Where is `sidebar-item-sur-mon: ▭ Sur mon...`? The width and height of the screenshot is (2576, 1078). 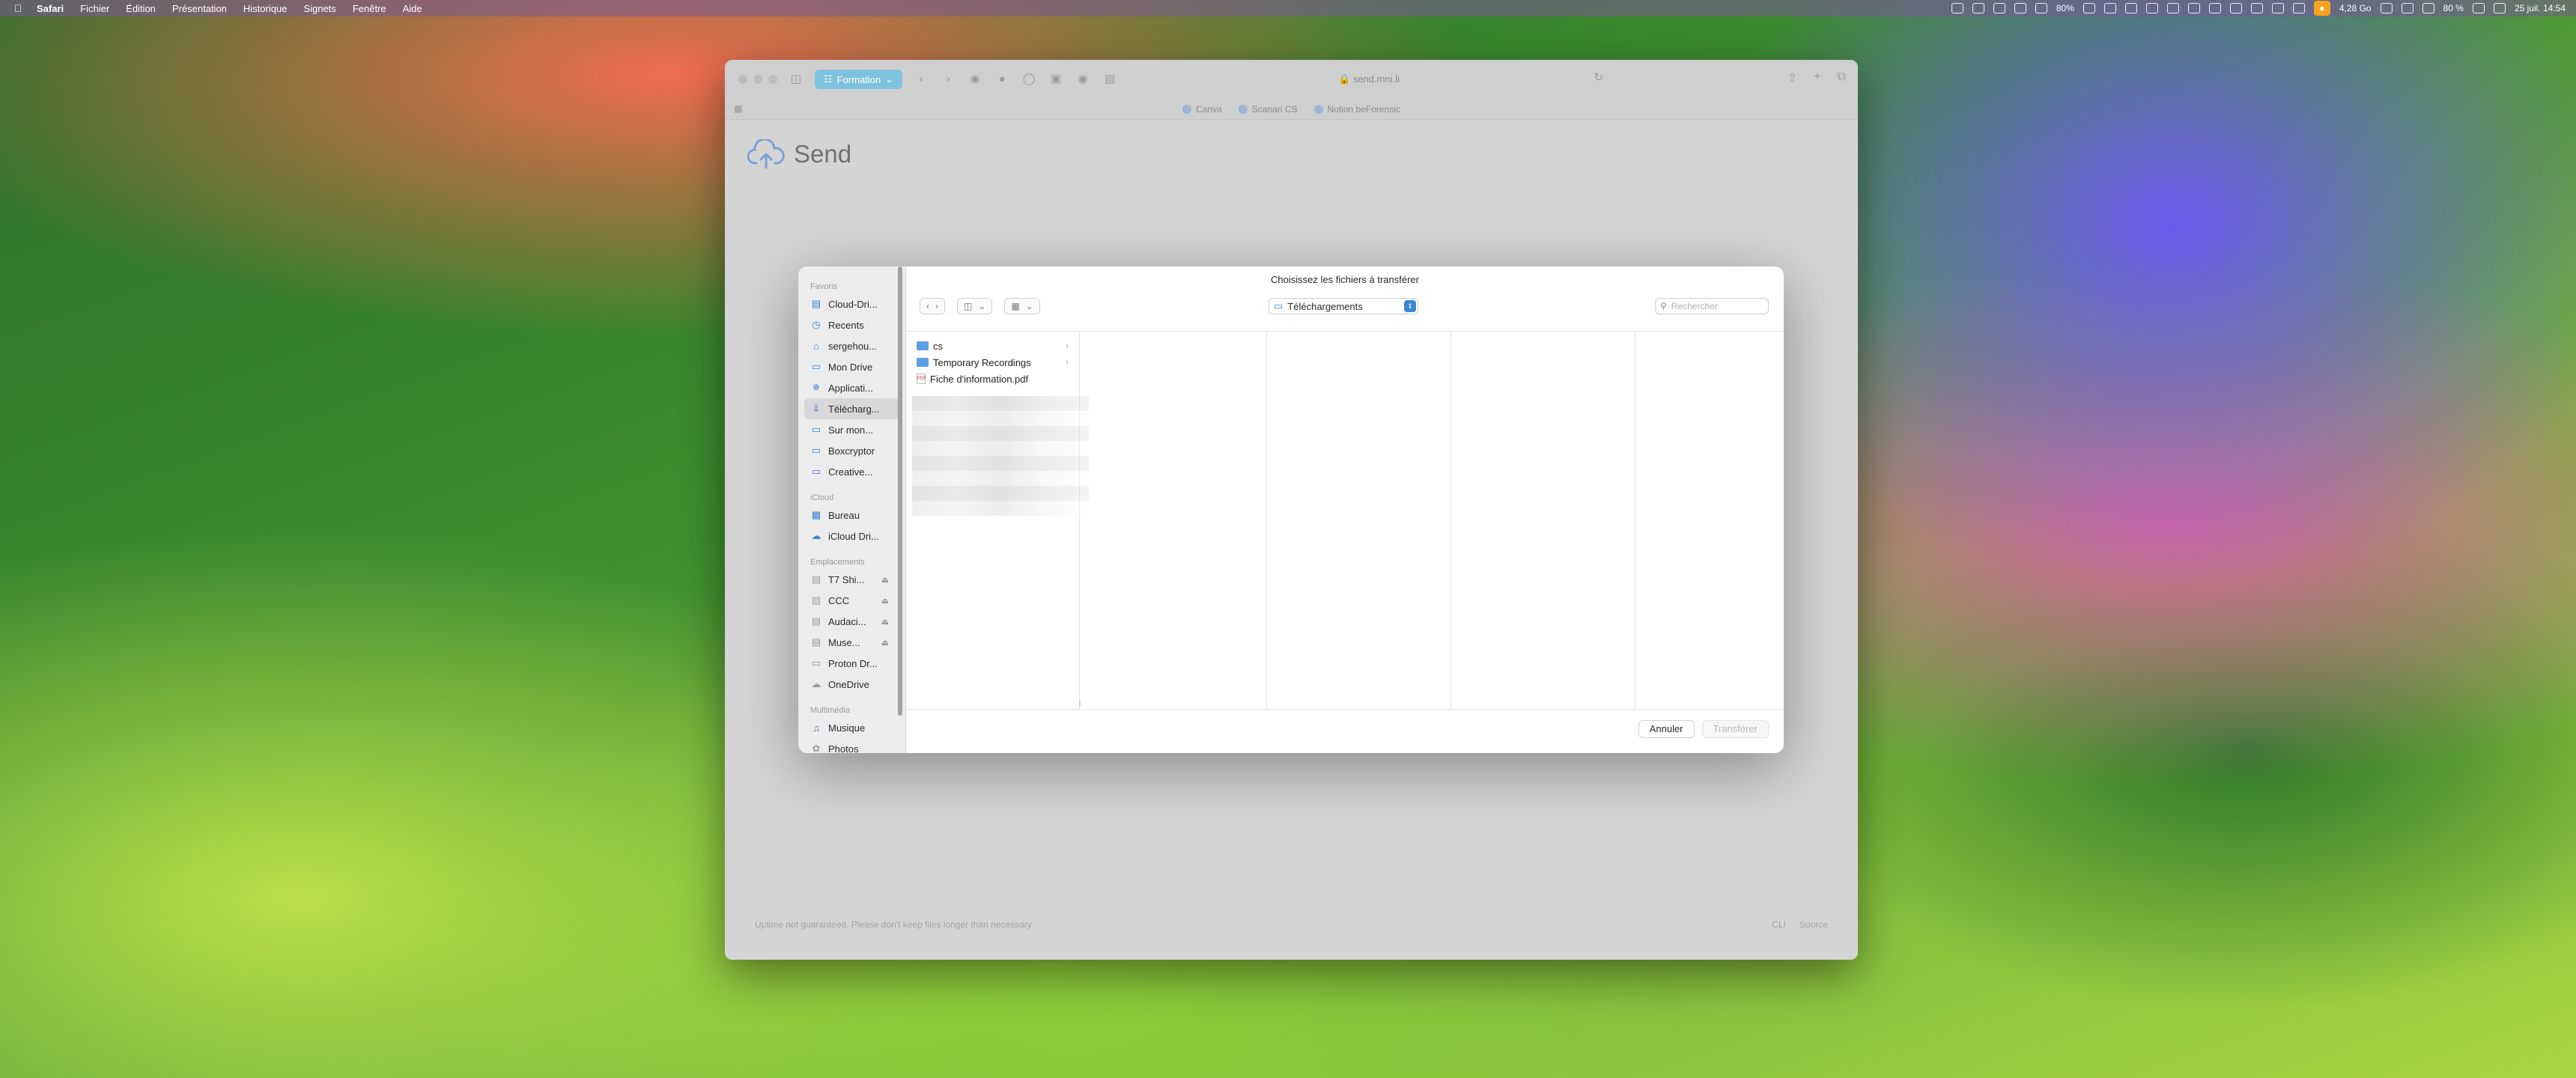 sidebar-item-sur-mon: ▭ Sur mon... is located at coordinates (851, 429).